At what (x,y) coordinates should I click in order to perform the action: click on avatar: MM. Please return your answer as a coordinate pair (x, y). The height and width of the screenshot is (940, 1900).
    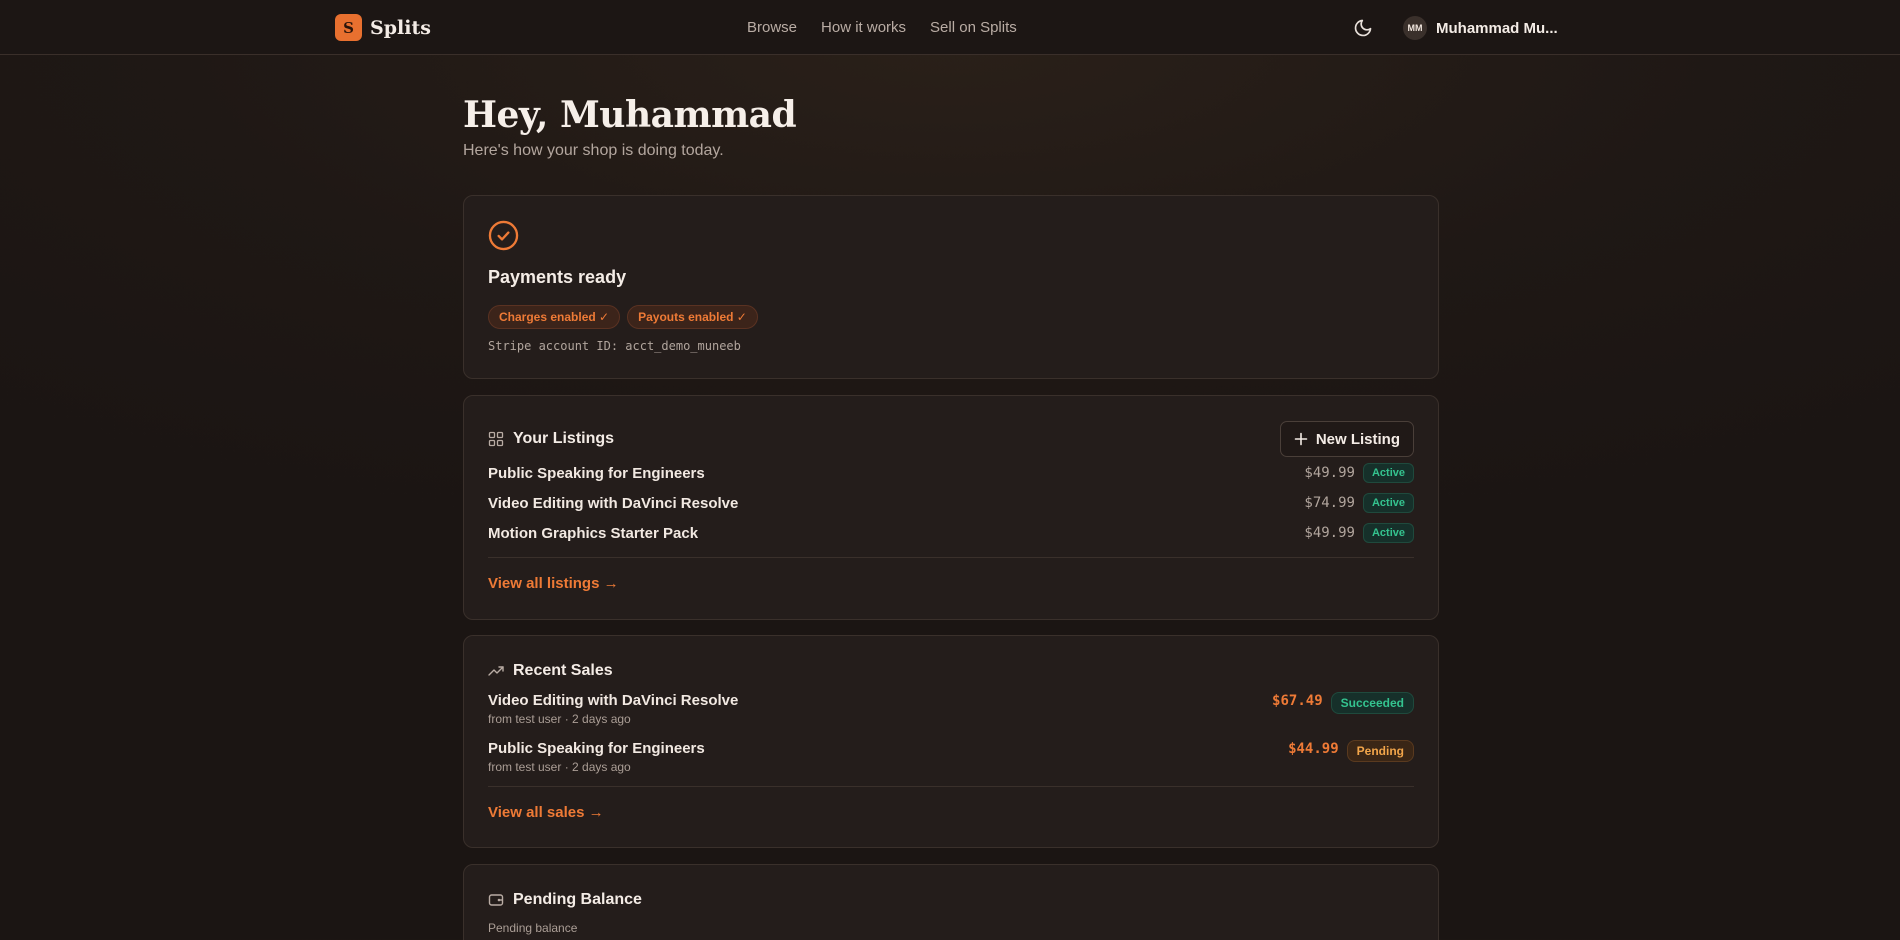
    Looking at the image, I should click on (1415, 28).